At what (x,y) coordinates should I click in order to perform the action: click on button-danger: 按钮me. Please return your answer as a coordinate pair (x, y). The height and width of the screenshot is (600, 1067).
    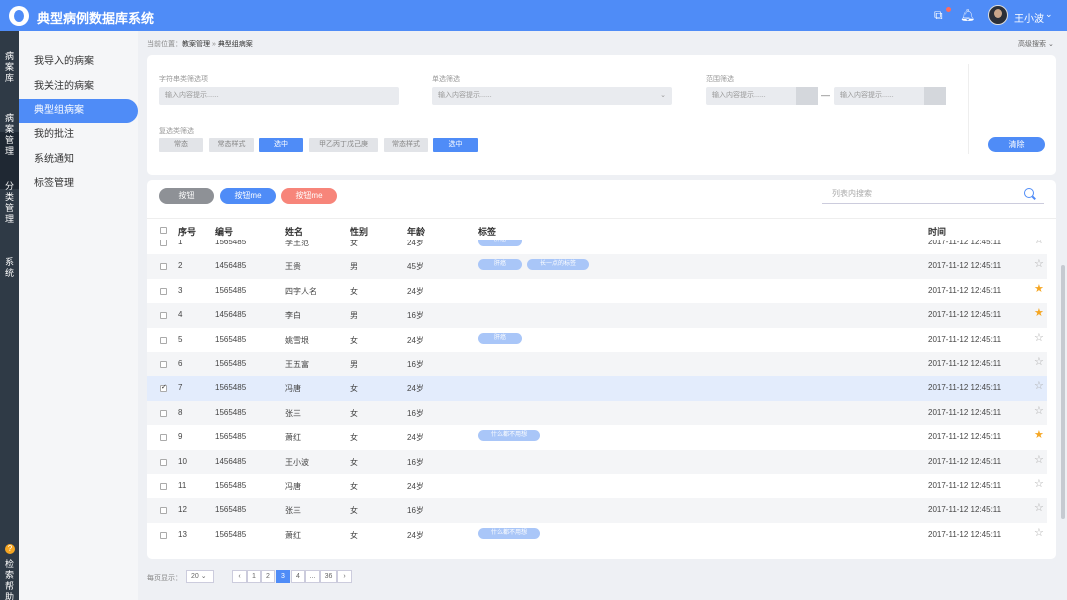
    Looking at the image, I should click on (309, 196).